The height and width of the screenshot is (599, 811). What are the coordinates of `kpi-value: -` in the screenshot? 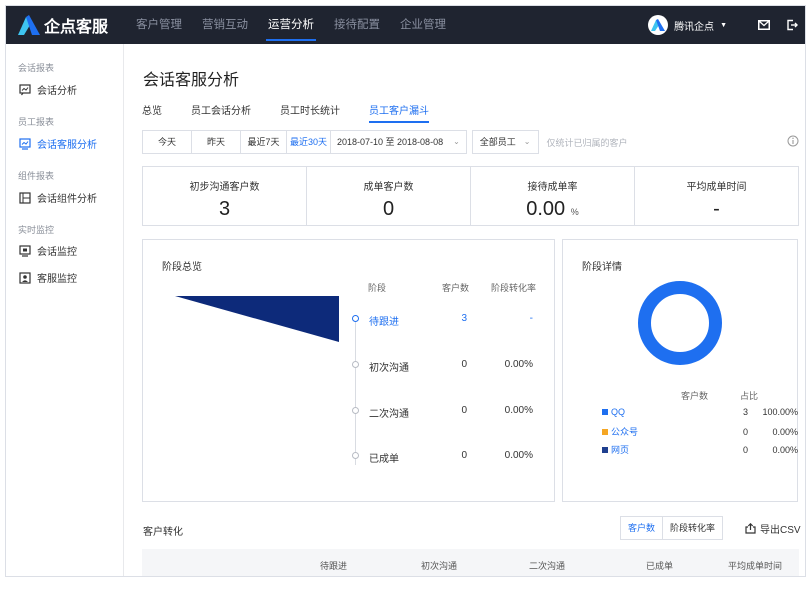 It's located at (716, 209).